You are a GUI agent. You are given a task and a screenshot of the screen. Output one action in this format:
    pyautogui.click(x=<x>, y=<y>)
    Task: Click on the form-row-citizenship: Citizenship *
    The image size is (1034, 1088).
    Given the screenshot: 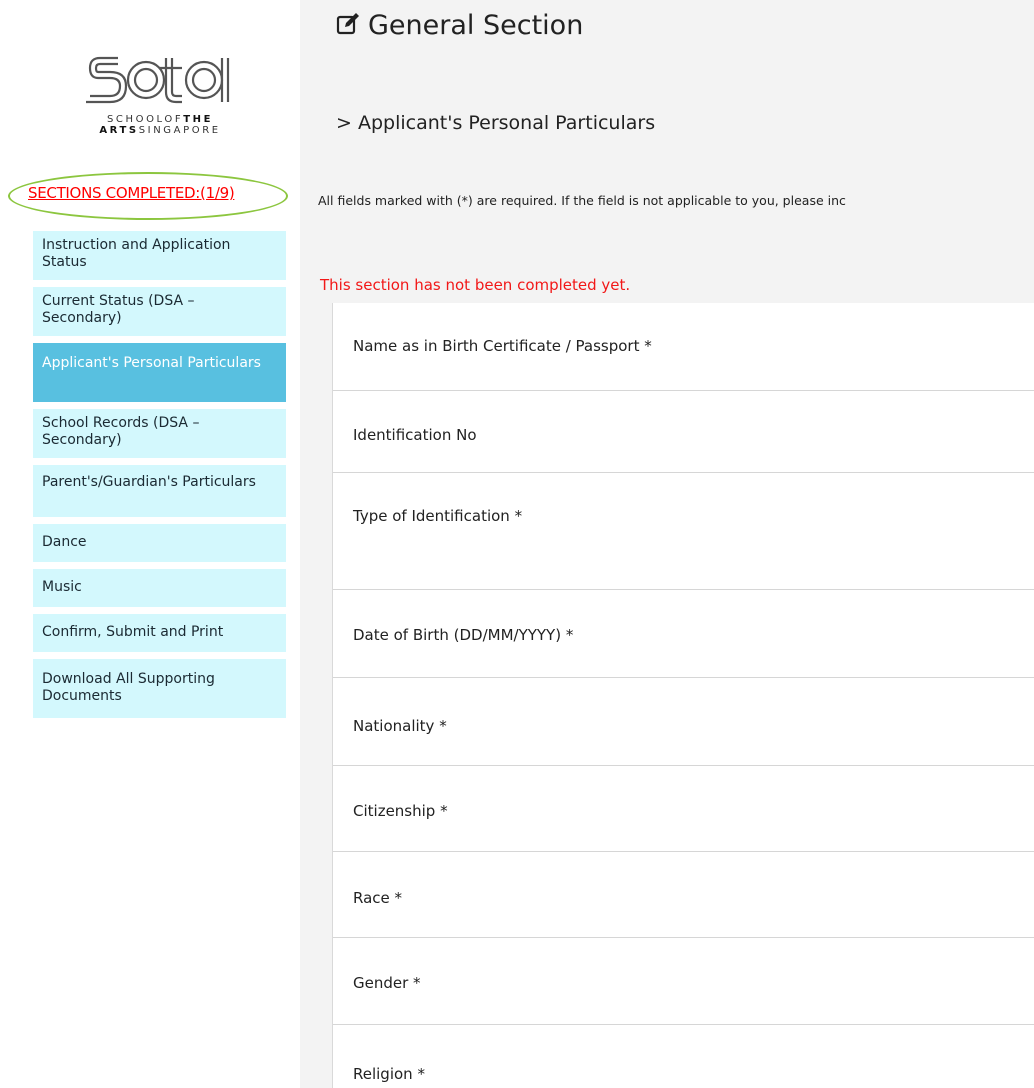 What is the action you would take?
    pyautogui.click(x=683, y=809)
    